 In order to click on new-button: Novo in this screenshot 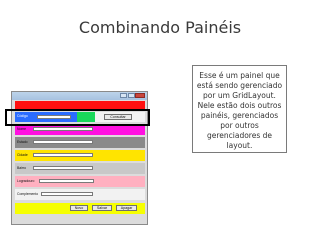, I will do `click(79, 208)`.